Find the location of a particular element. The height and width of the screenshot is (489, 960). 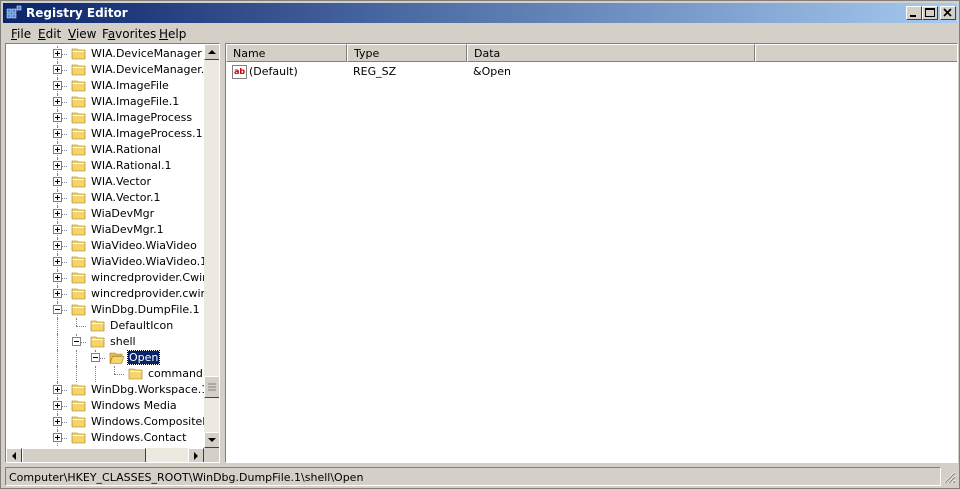

tree-item: WiaDevMgr.1 is located at coordinates (105, 230).